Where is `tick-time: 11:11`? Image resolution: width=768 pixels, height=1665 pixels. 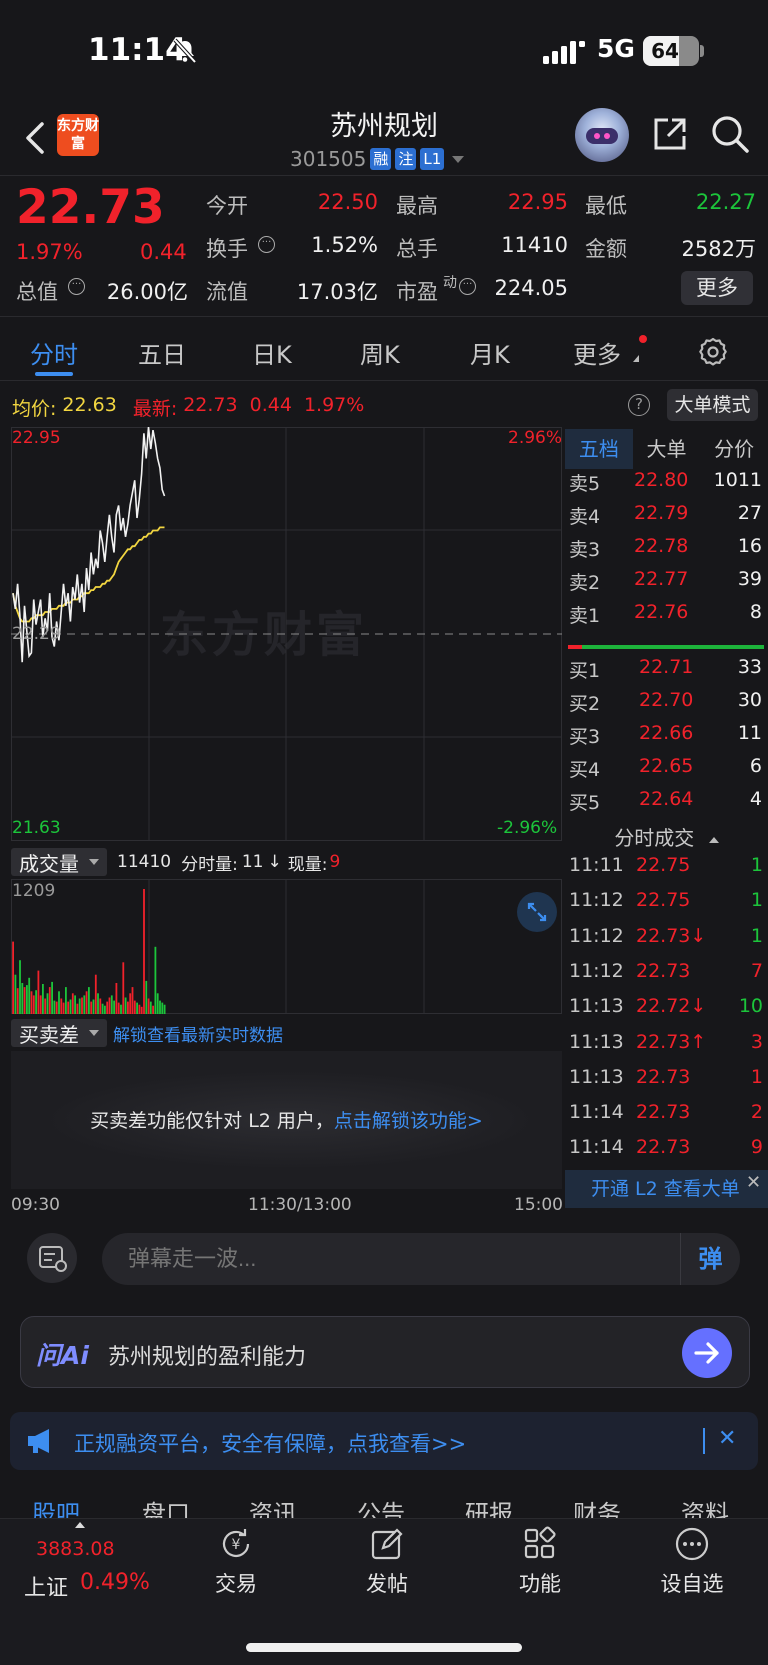
tick-time: 11:11 is located at coordinates (596, 865).